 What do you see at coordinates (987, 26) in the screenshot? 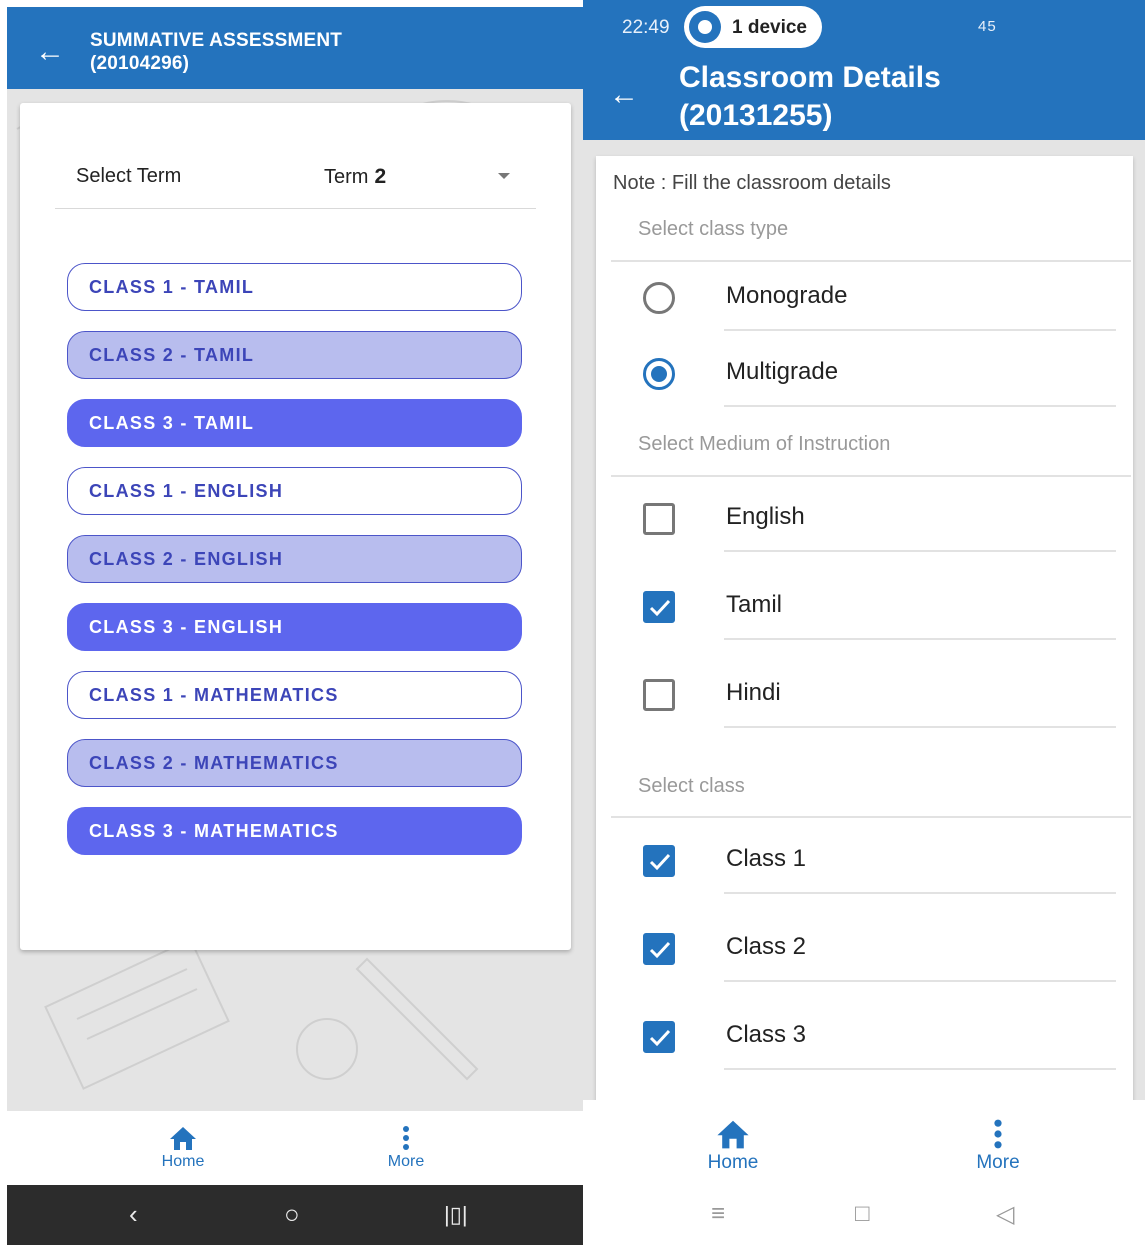
I see `battery-indicator: 45` at bounding box center [987, 26].